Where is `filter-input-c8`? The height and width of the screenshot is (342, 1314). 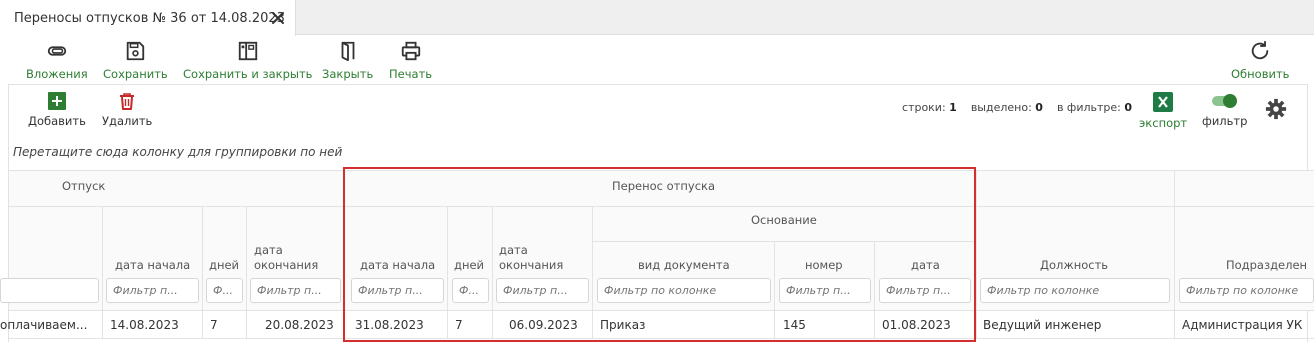 filter-input-c8 is located at coordinates (825, 290).